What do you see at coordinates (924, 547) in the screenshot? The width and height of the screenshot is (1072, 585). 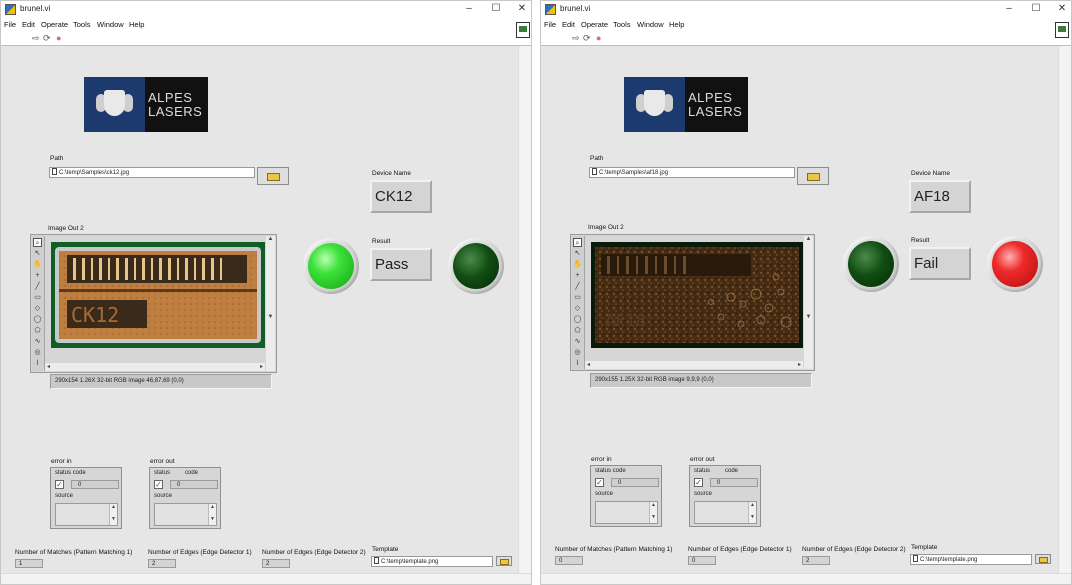 I see `template-label: Template` at bounding box center [924, 547].